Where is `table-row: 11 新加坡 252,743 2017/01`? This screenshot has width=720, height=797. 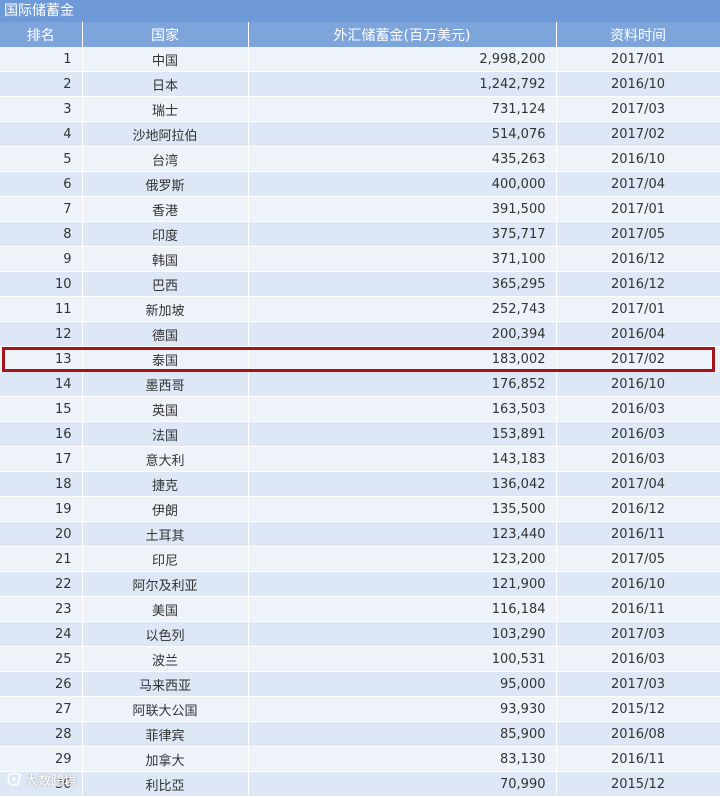 table-row: 11 新加坡 252,743 2017/01 is located at coordinates (360, 309).